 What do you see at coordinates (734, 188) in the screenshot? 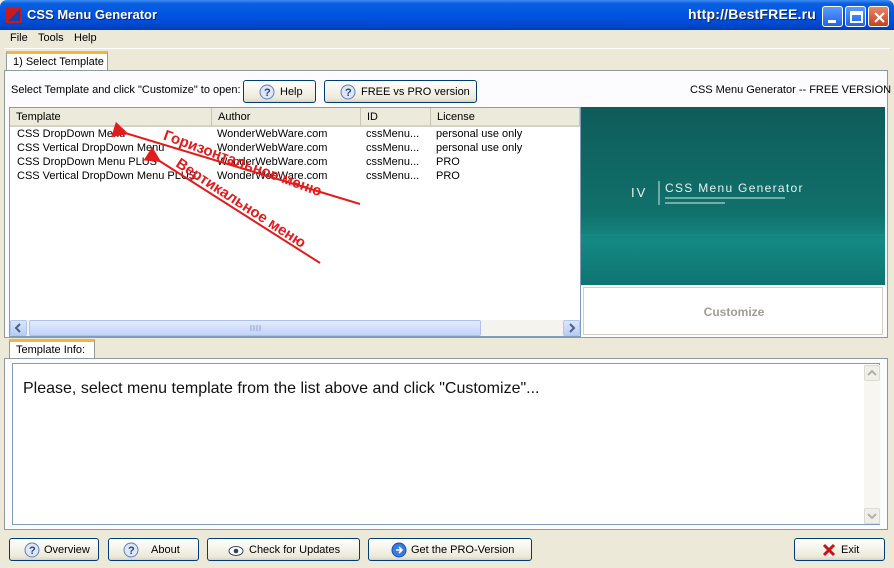
I see `preview-title: CSS Menu Generator` at bounding box center [734, 188].